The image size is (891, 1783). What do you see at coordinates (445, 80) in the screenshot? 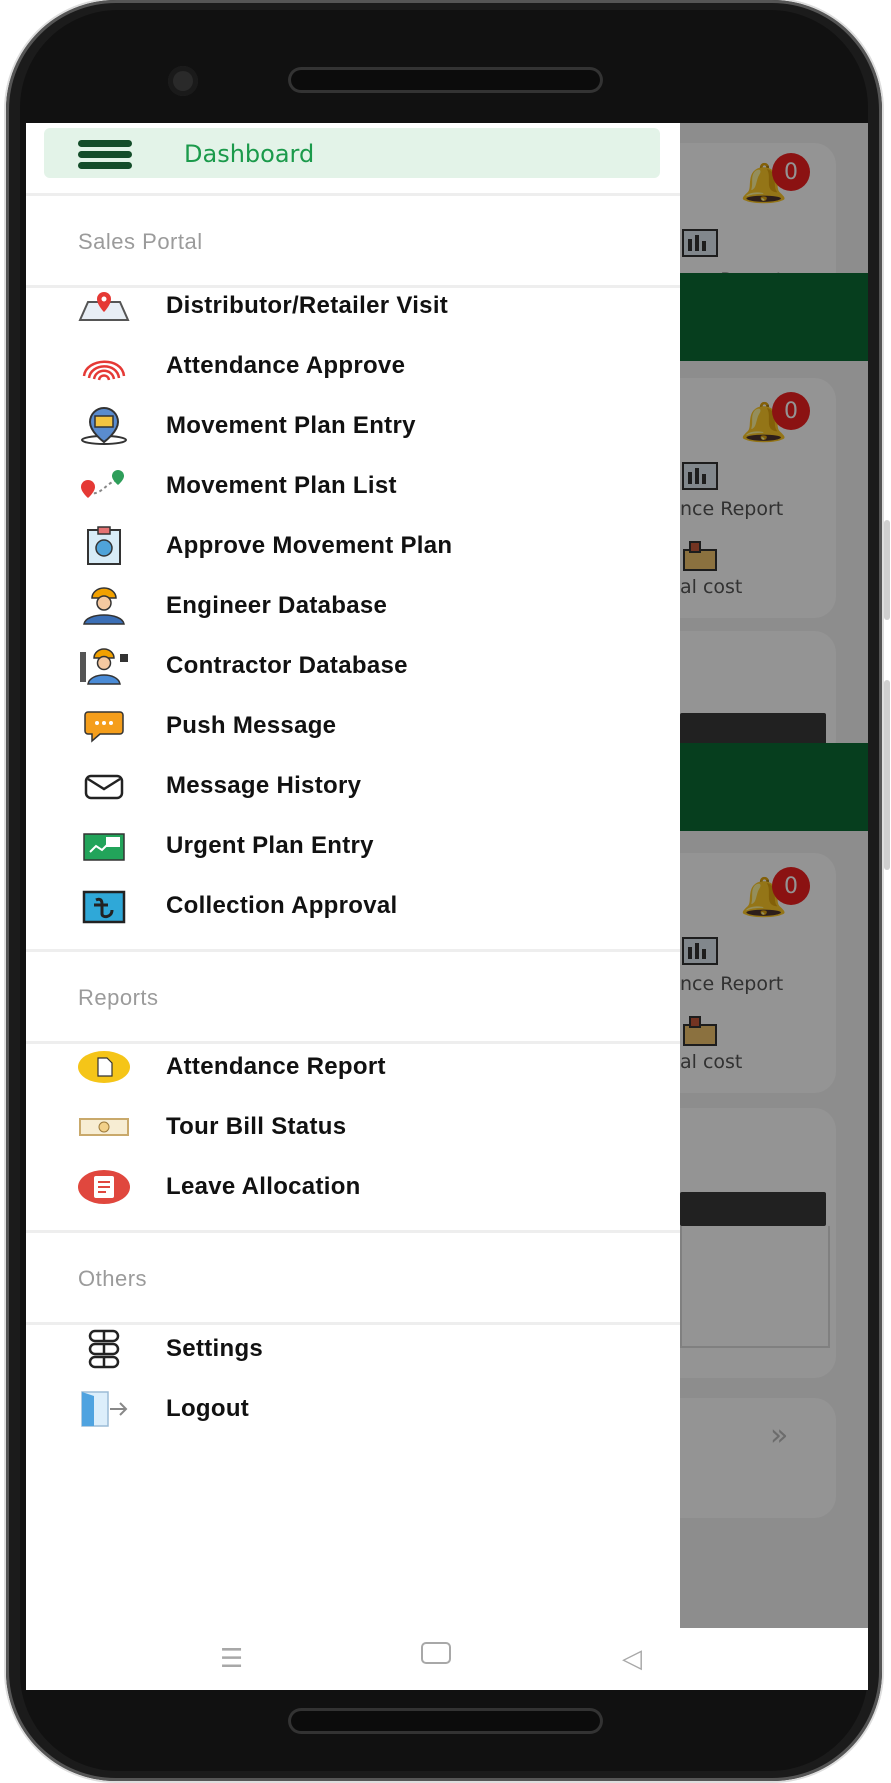
I see `earpiece-speaker` at bounding box center [445, 80].